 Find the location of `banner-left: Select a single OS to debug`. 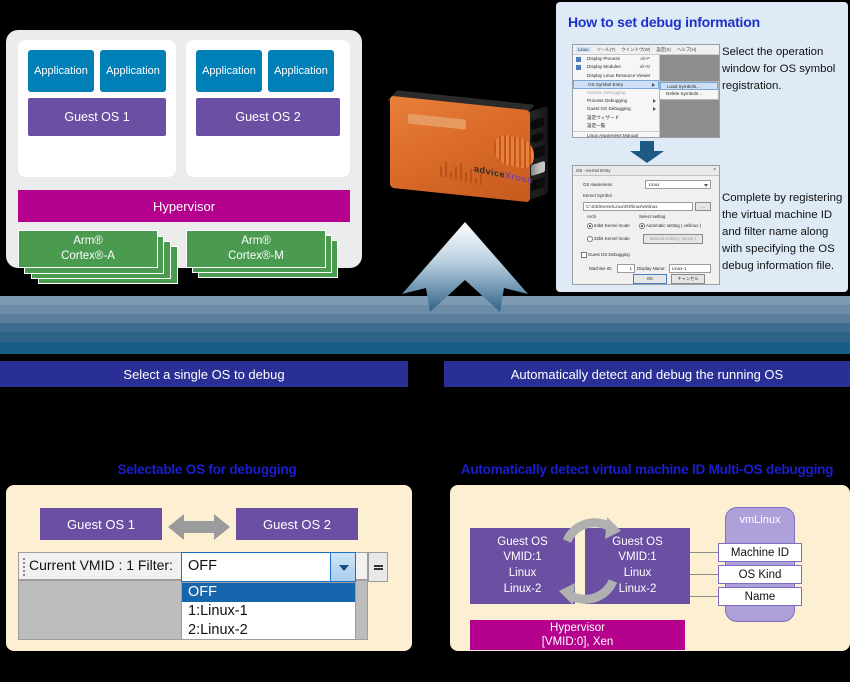

banner-left: Select a single OS to debug is located at coordinates (204, 374).